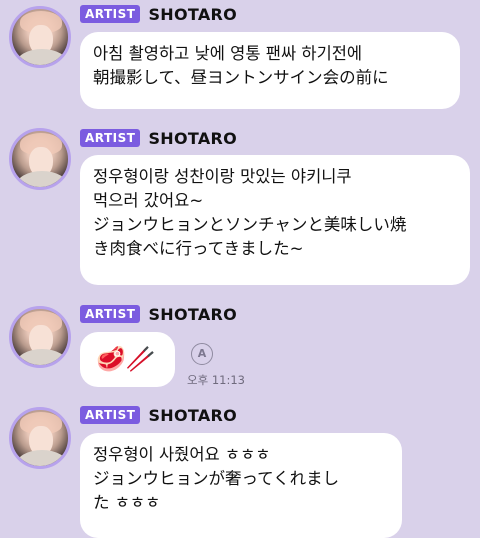 This screenshot has height=538, width=480. What do you see at coordinates (216, 478) in the screenshot?
I see `message-text-line: ジョンウヒョンが奢ってくれまし` at bounding box center [216, 478].